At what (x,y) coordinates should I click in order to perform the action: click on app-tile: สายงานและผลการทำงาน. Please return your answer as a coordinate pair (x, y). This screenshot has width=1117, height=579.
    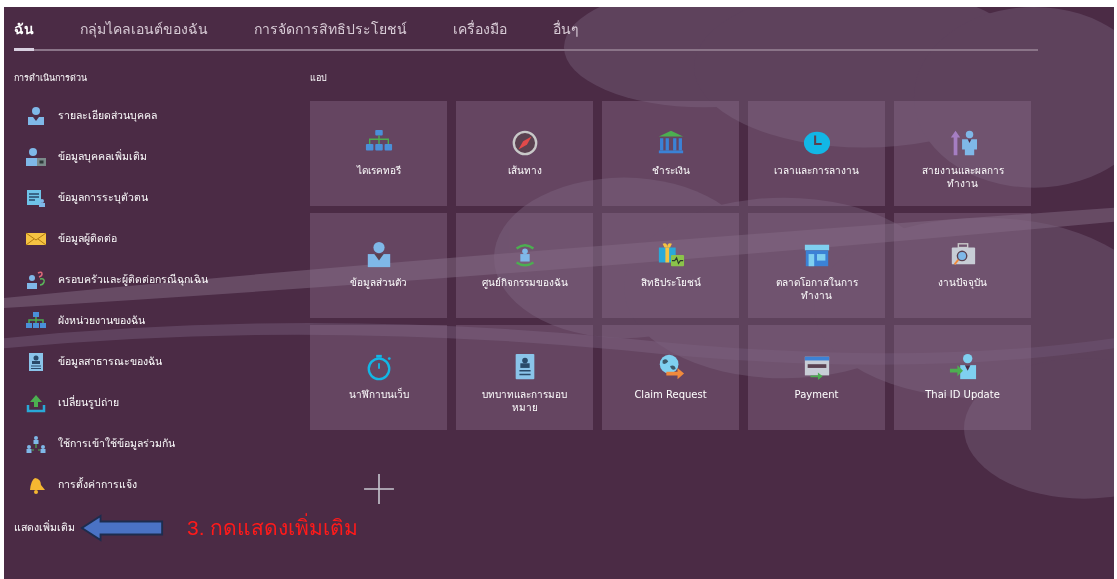
    Looking at the image, I should click on (962, 153).